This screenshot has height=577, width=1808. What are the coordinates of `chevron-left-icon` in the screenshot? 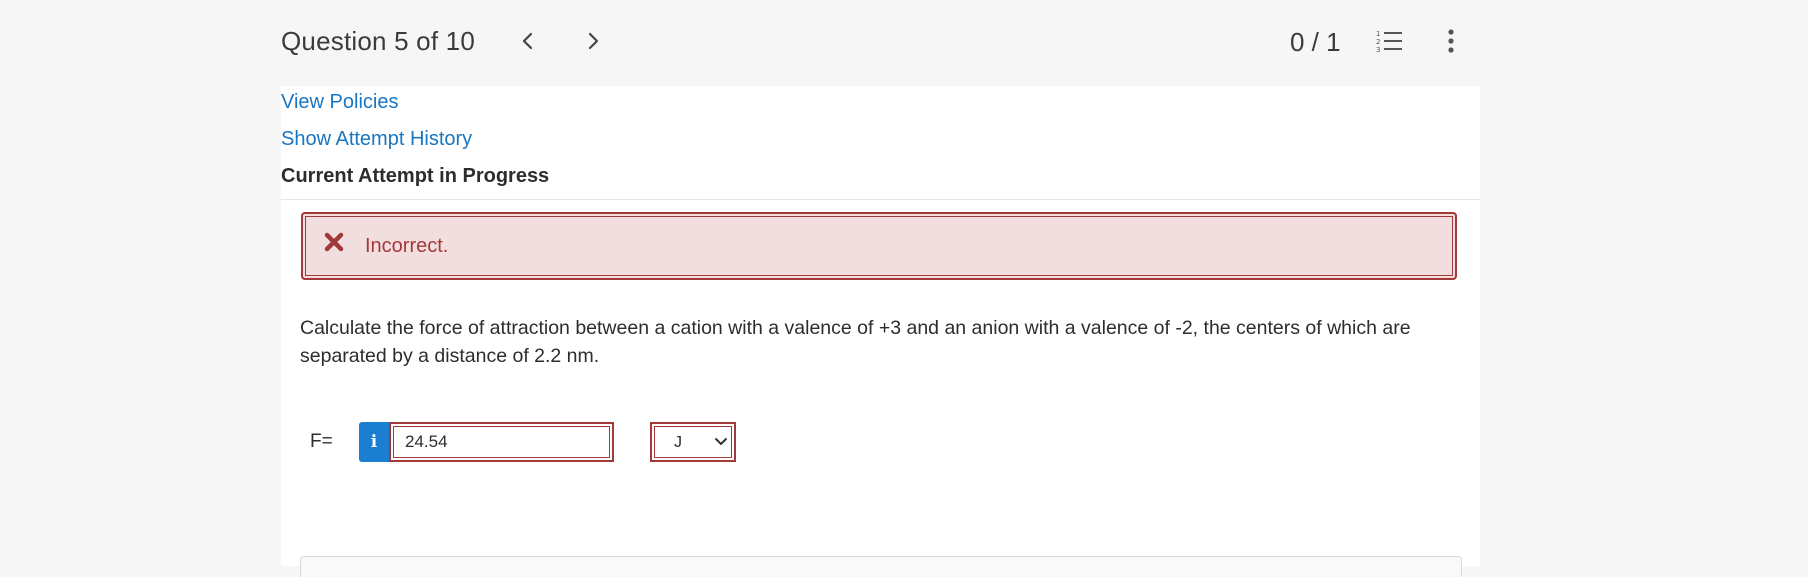 It's located at (527, 41).